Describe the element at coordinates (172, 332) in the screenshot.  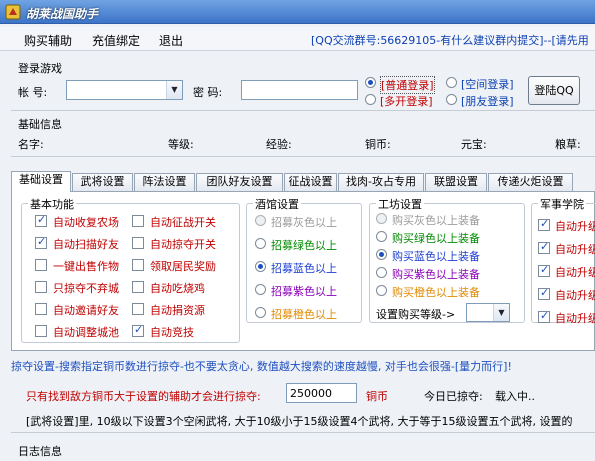
I see `checkbox-label: 自动竞技` at that location.